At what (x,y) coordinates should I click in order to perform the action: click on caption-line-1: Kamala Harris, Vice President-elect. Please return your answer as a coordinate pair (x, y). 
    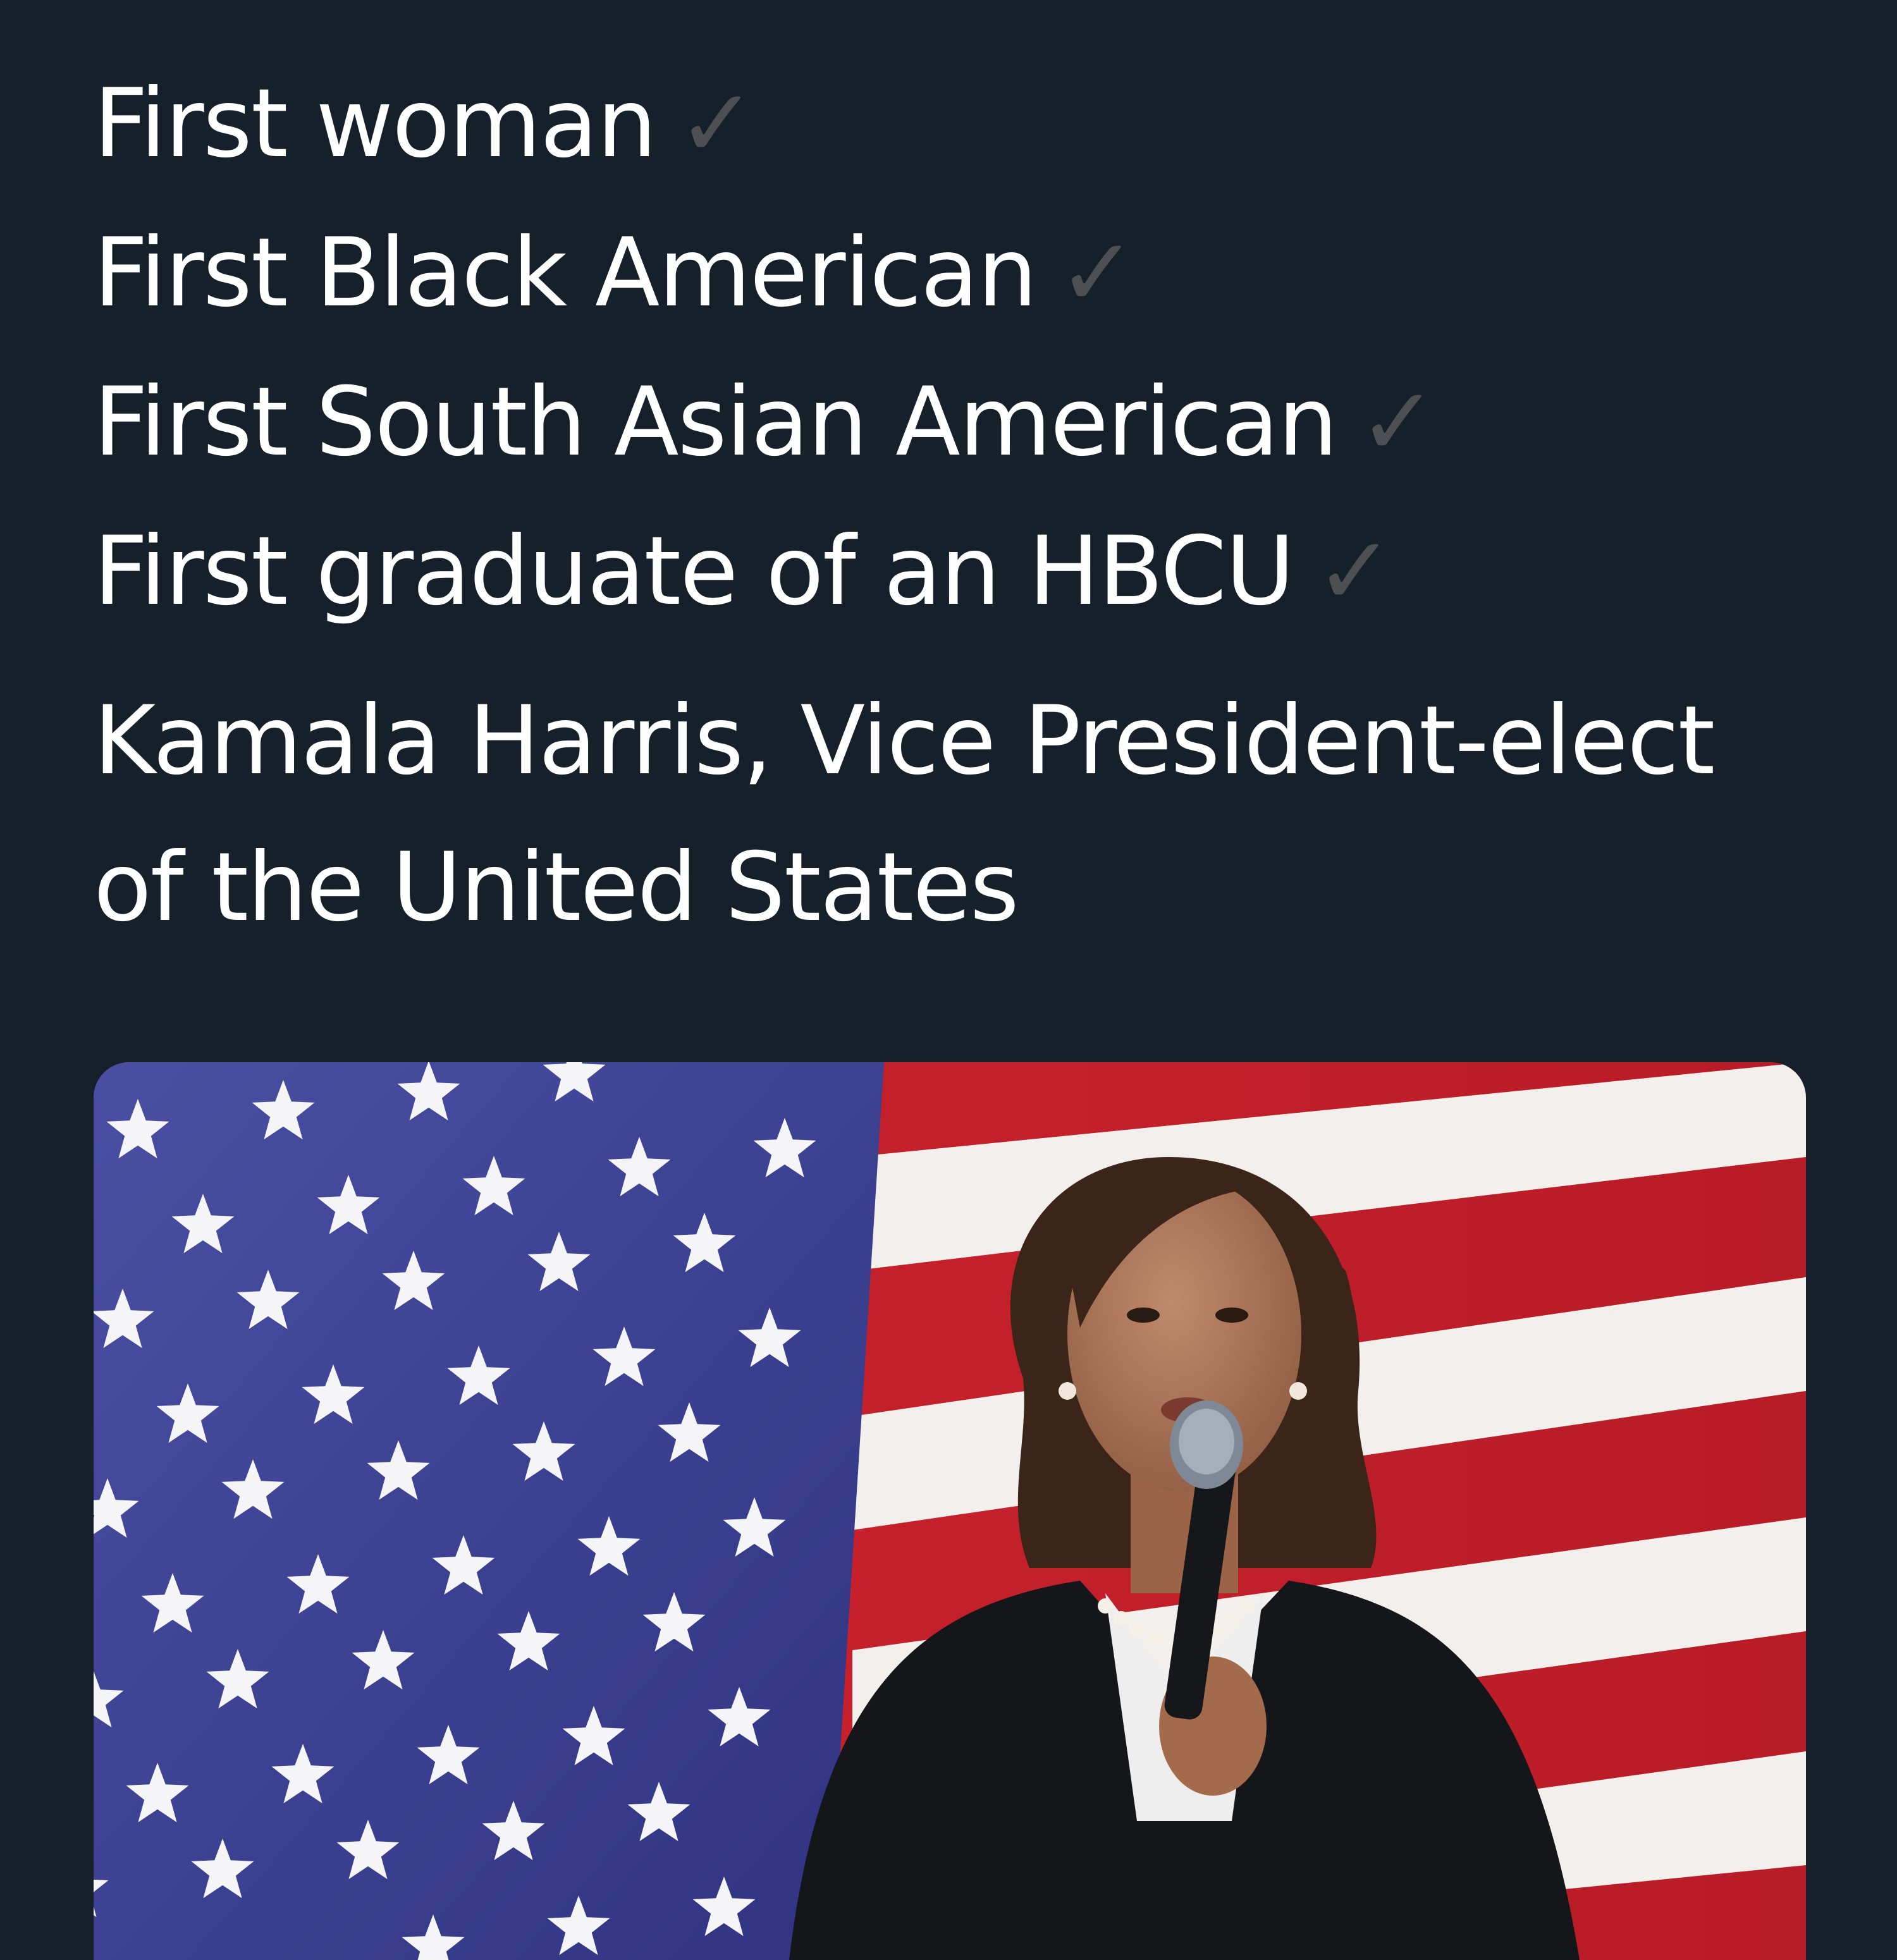
    Looking at the image, I should click on (904, 741).